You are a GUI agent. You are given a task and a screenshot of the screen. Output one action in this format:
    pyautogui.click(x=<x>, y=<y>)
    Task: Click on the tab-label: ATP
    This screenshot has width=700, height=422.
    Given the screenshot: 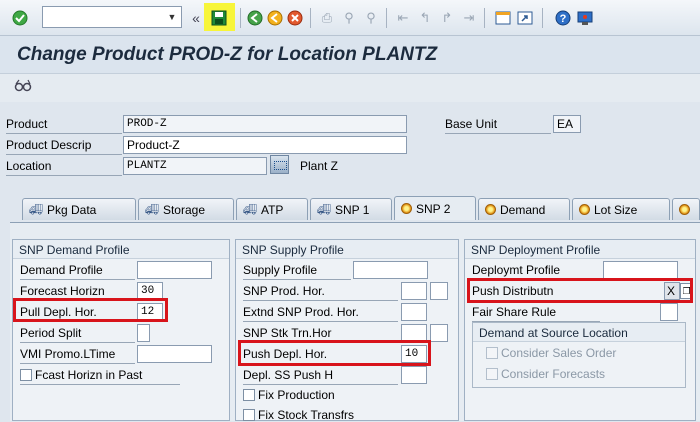 What is the action you would take?
    pyautogui.click(x=272, y=209)
    